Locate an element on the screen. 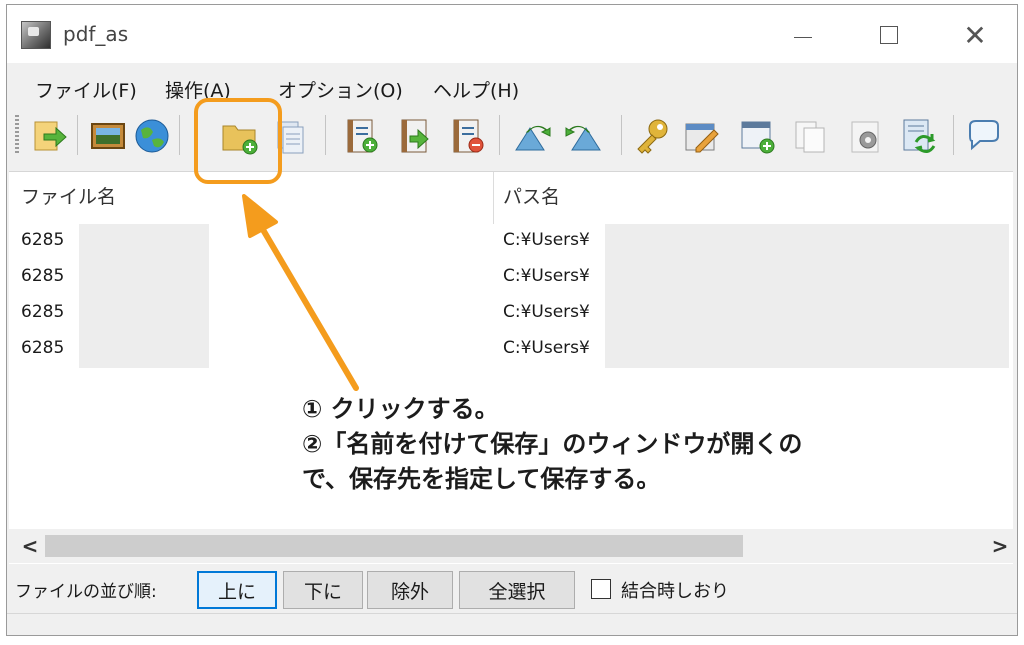 This screenshot has height=645, width=1024. maximize-button is located at coordinates (889, 35).